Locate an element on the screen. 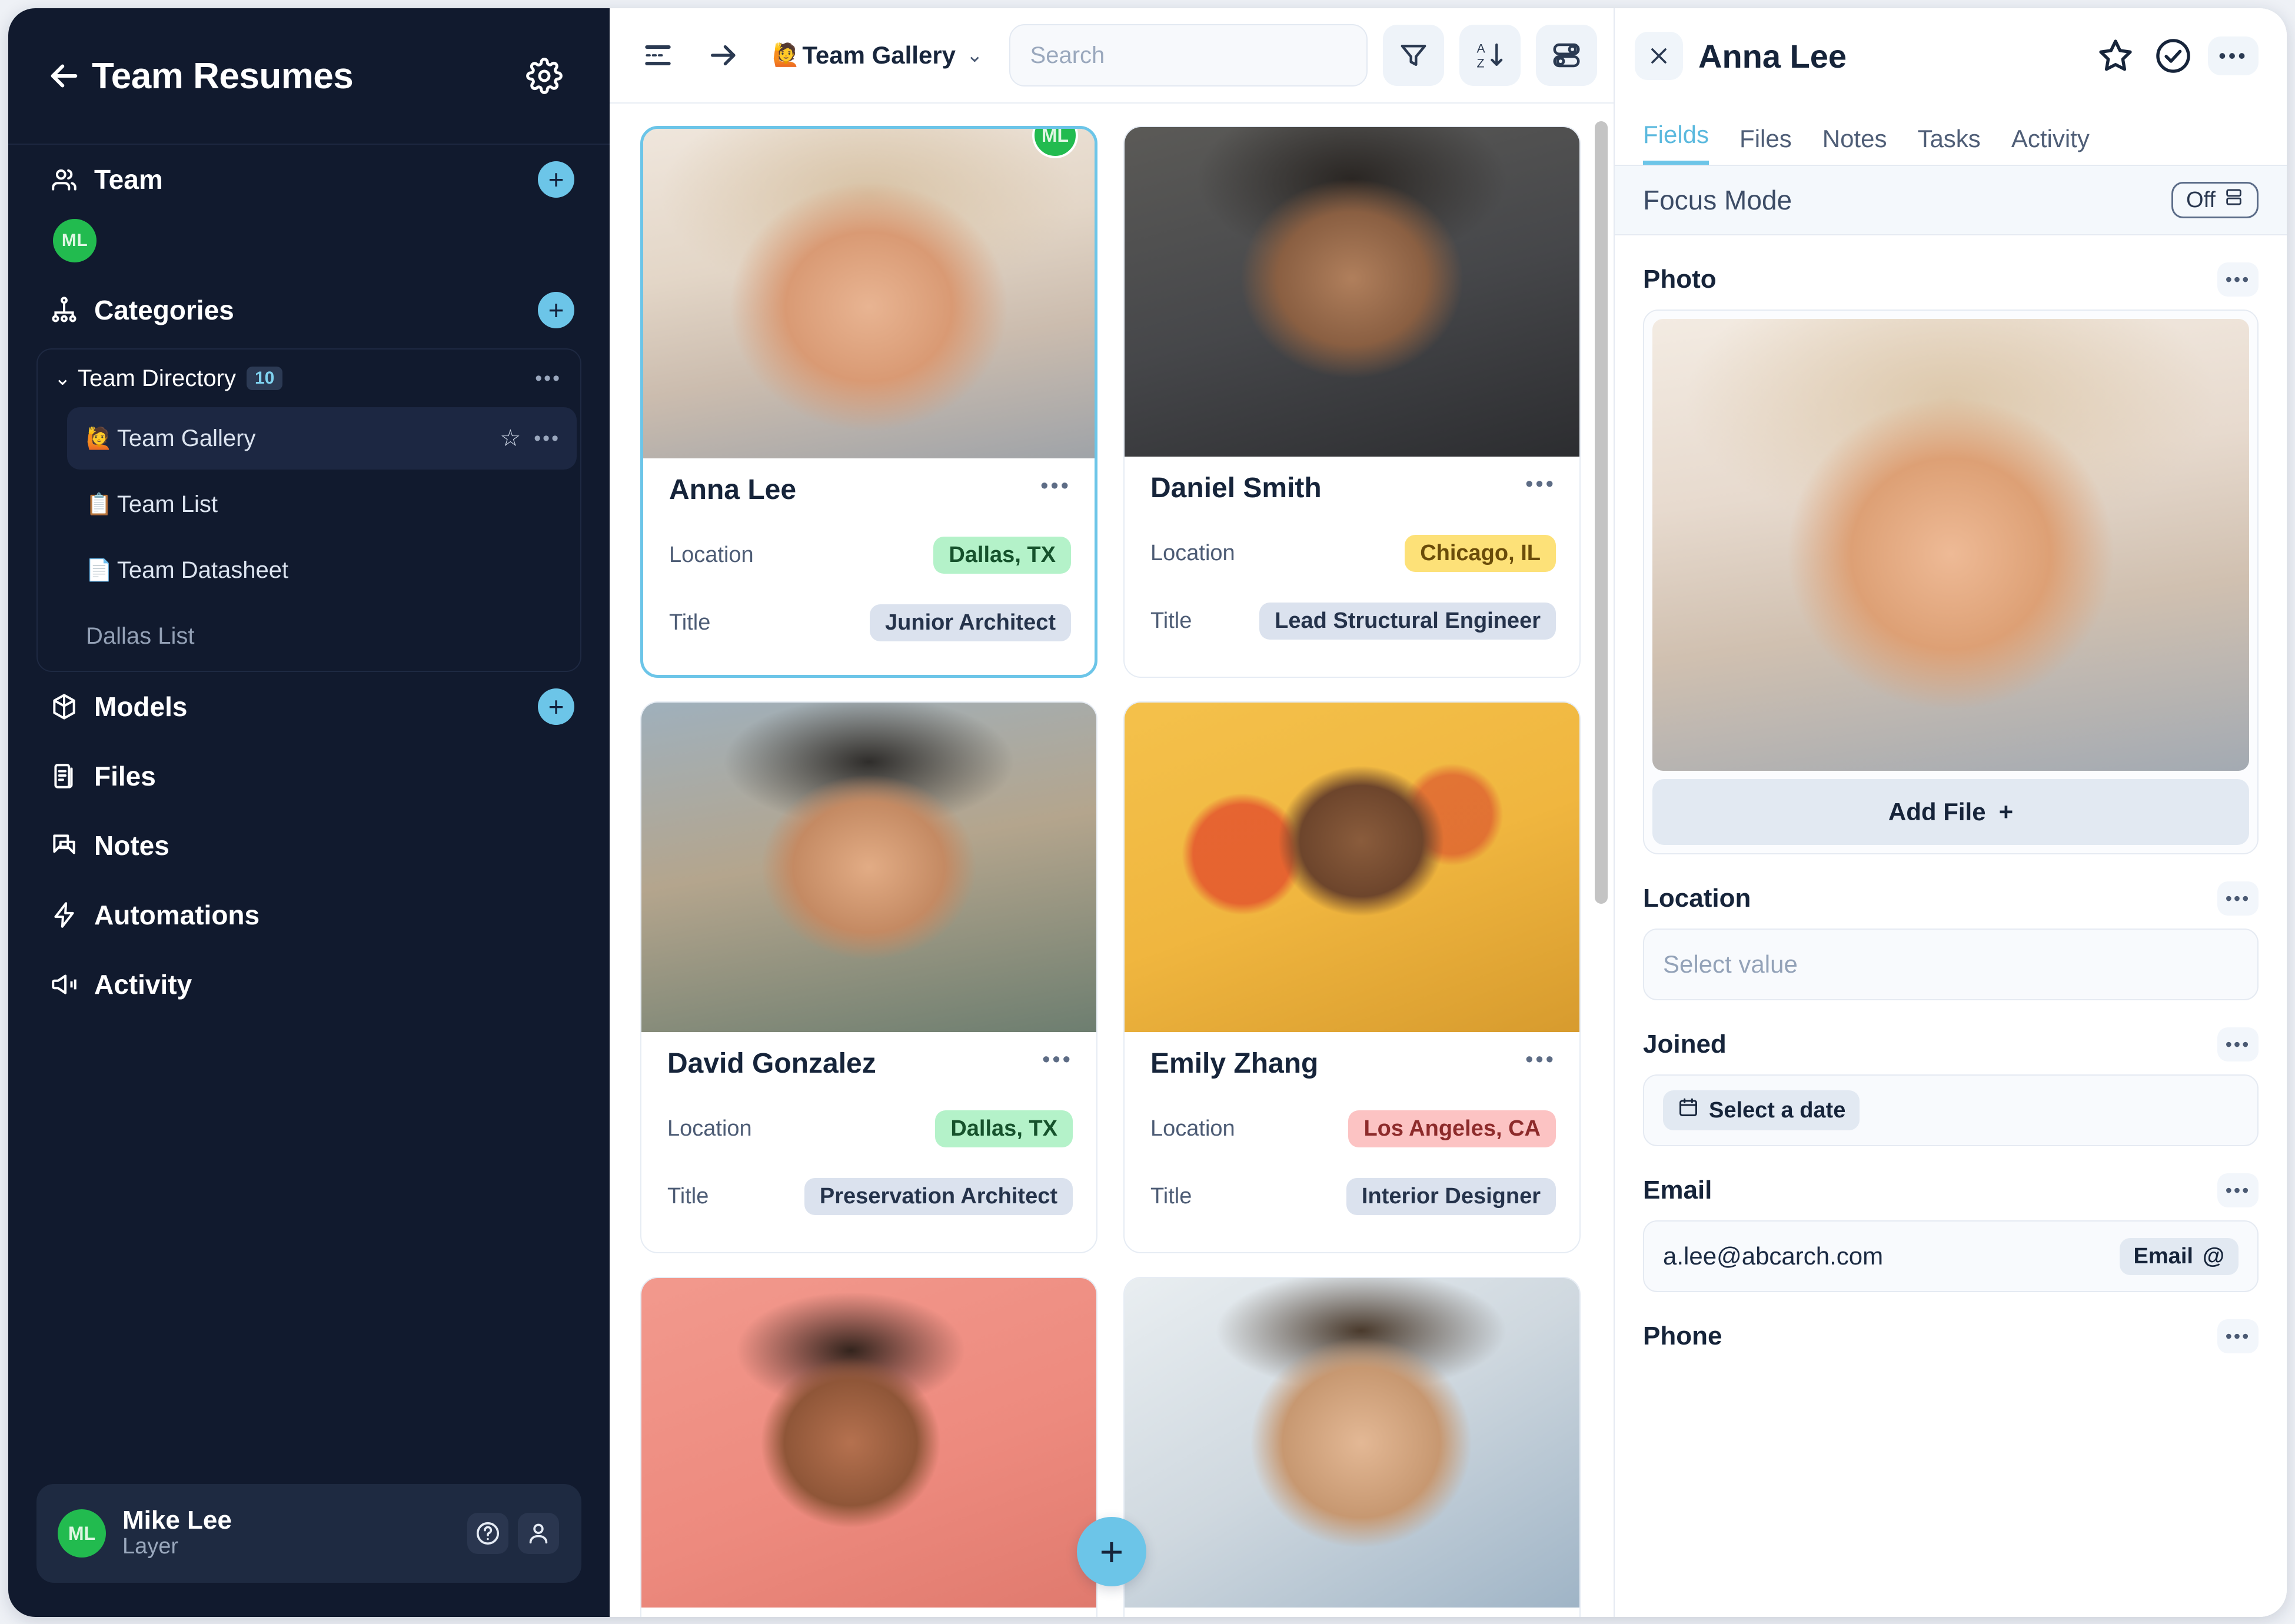 The width and height of the screenshot is (2295, 1624). add-file-button: Add File + is located at coordinates (1950, 812).